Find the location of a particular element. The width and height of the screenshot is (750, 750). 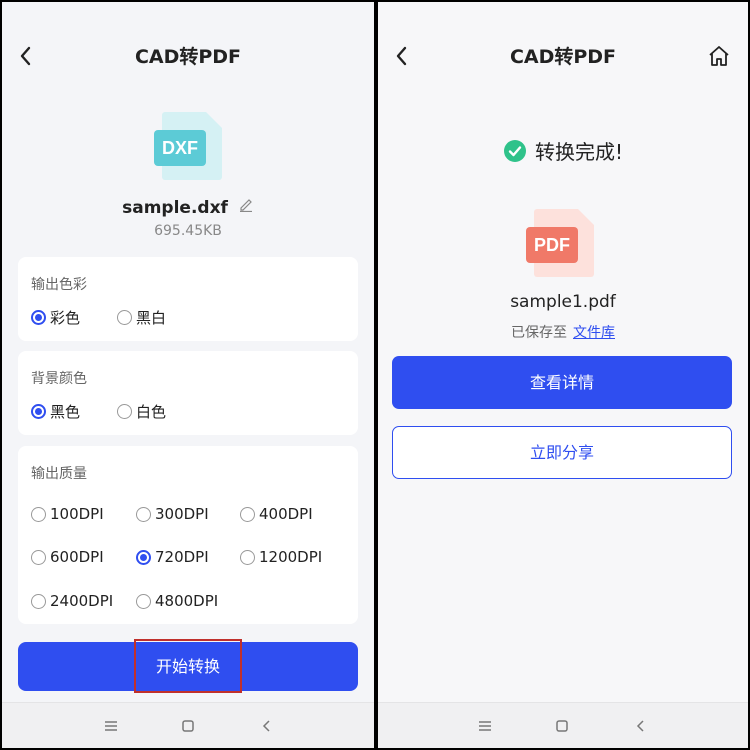

file-type-label: PDF is located at coordinates (552, 245).